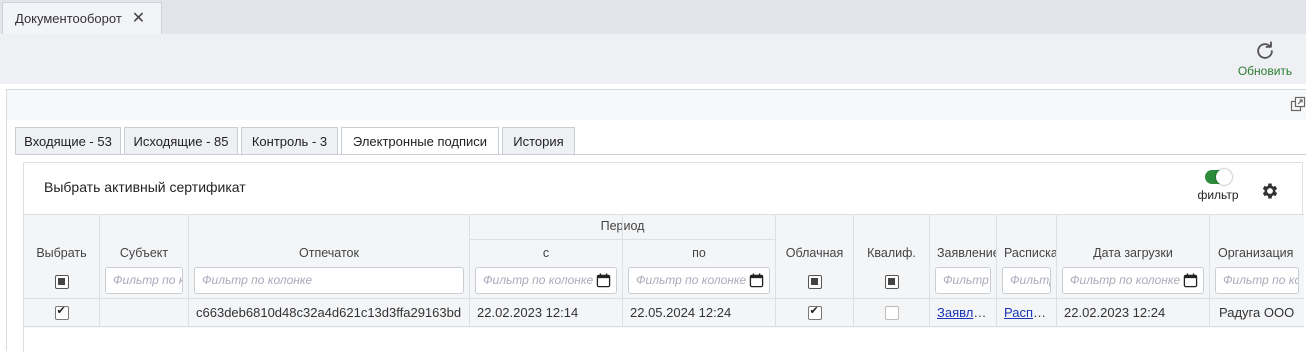 Image resolution: width=1306 pixels, height=353 pixels. I want to click on from-filter-placeholder: Фильтр по колонке, so click(538, 280).